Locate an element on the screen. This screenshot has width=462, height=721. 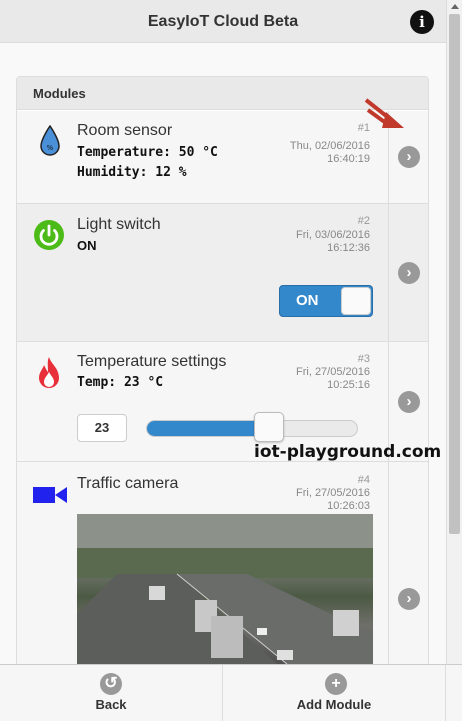
temperature-slider-track is located at coordinates (252, 428).